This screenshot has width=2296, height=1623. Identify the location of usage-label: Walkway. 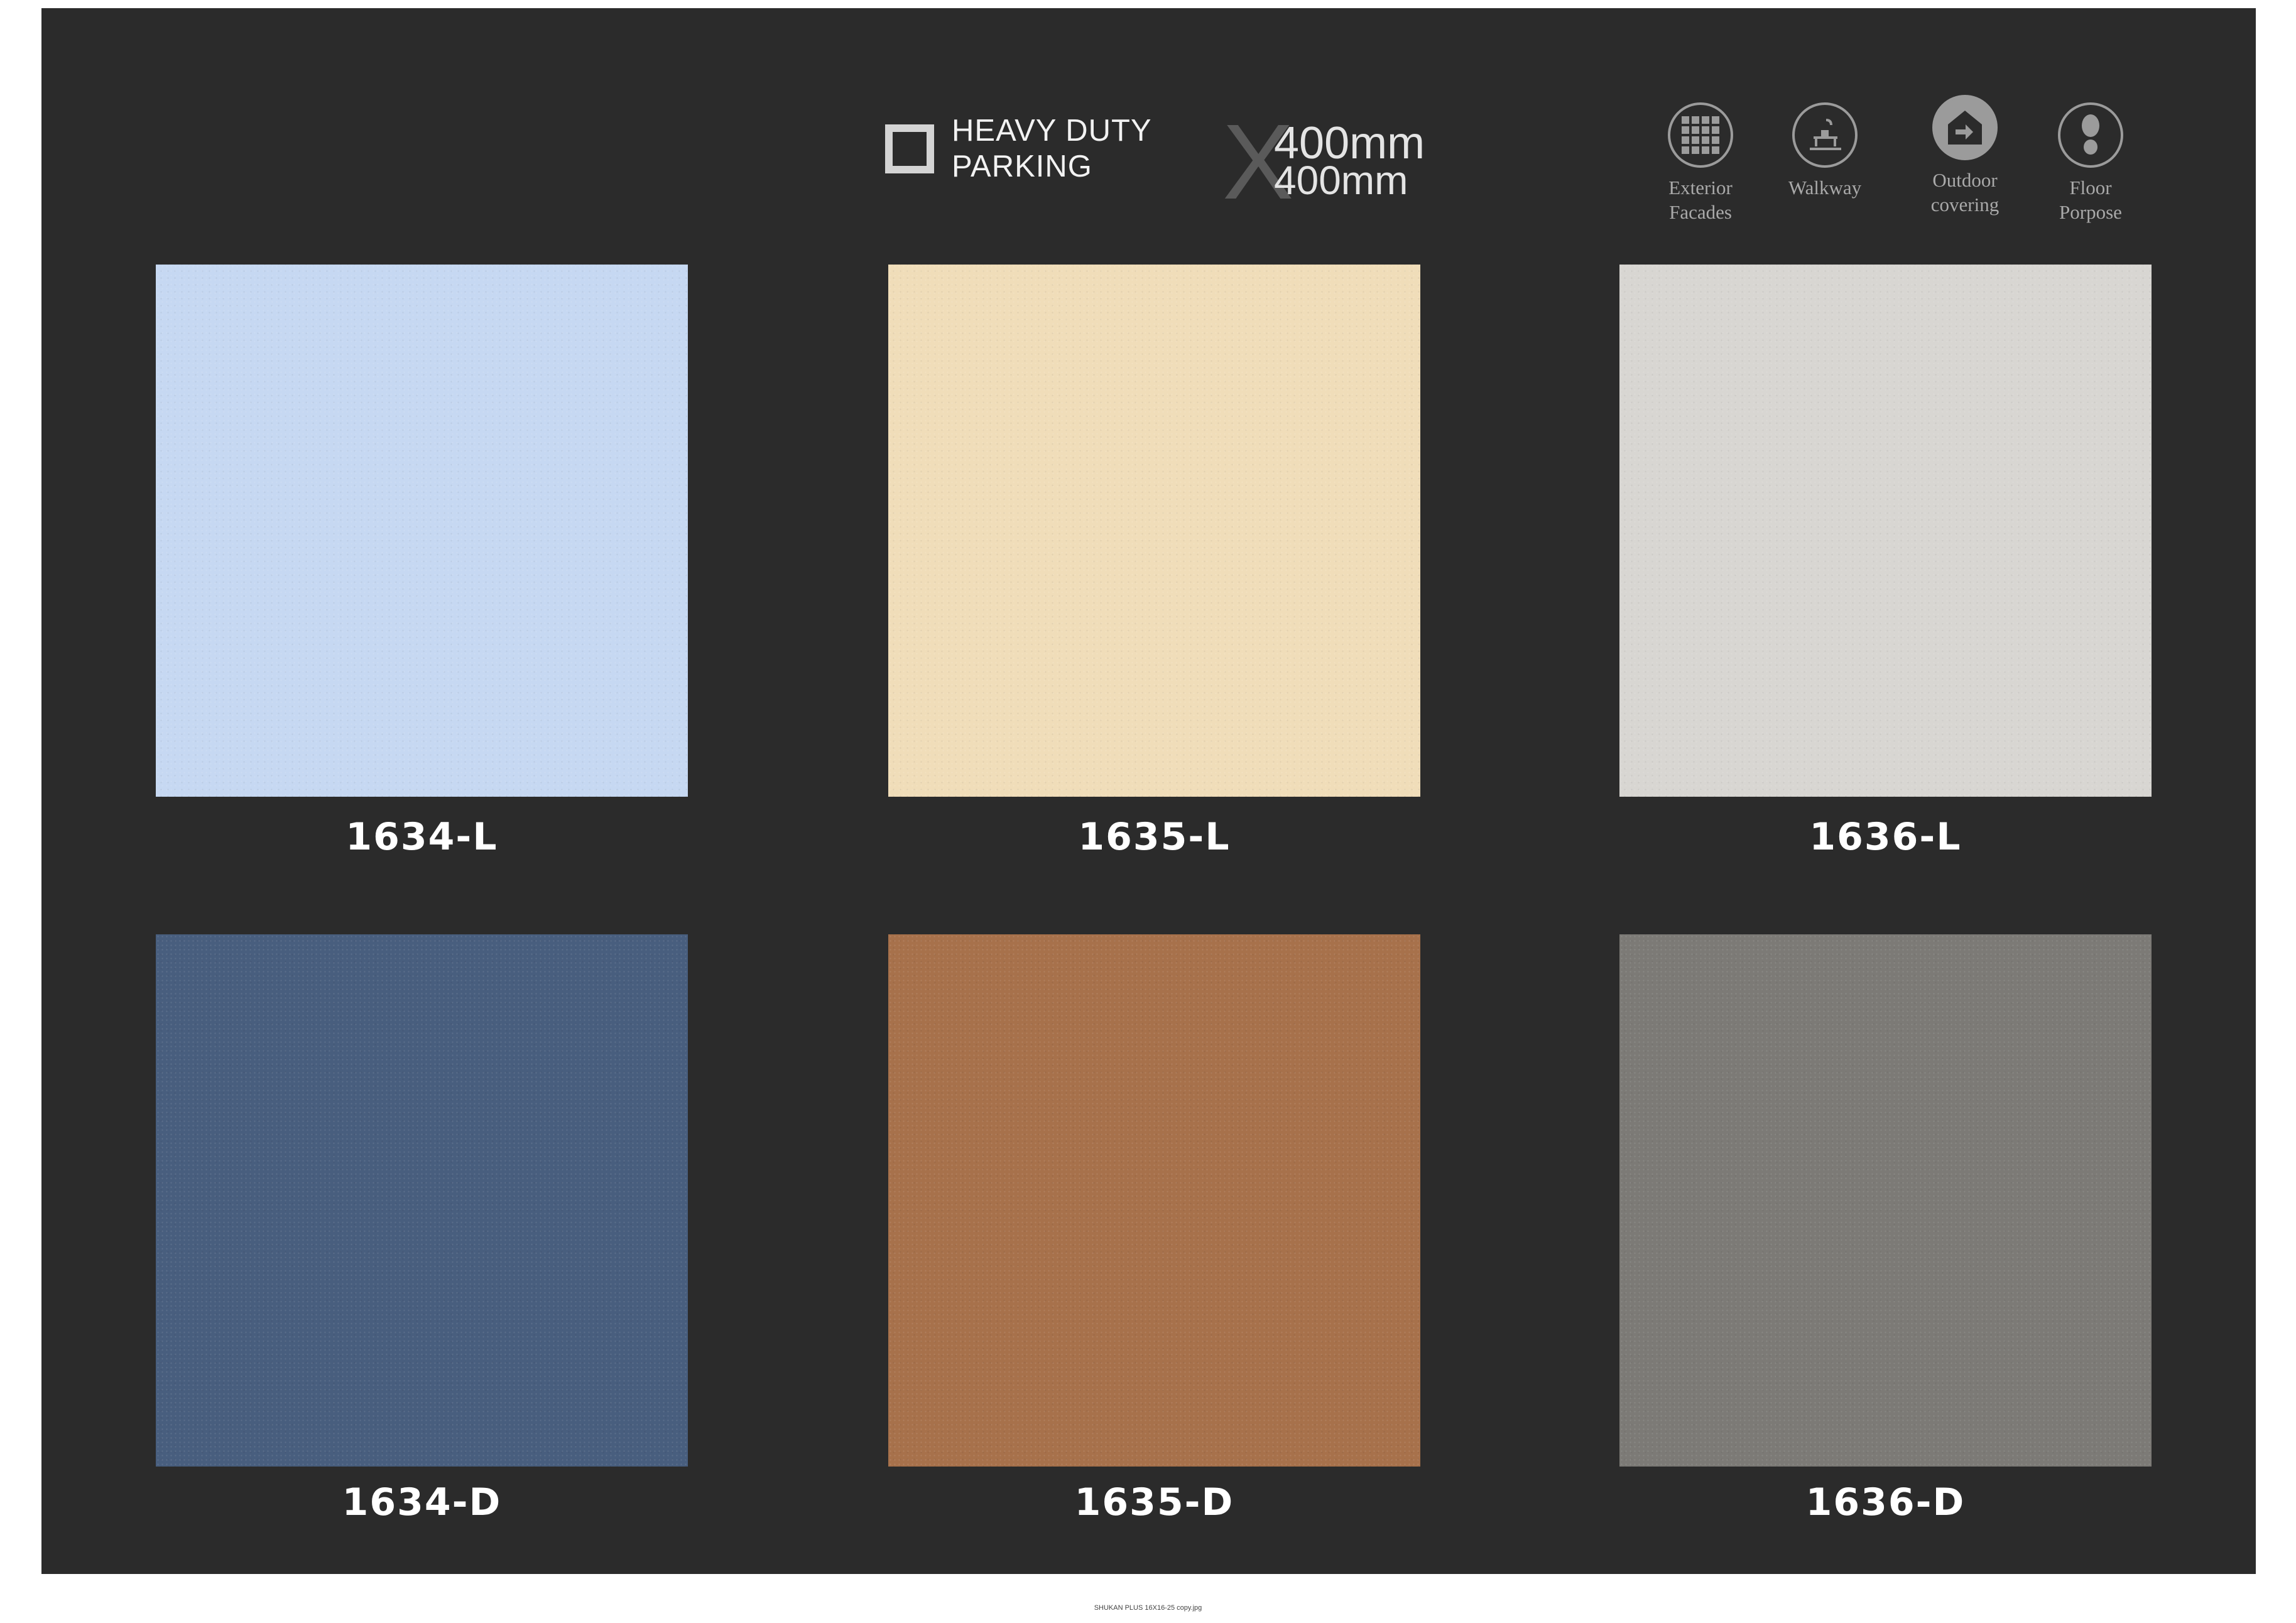
(1824, 187).